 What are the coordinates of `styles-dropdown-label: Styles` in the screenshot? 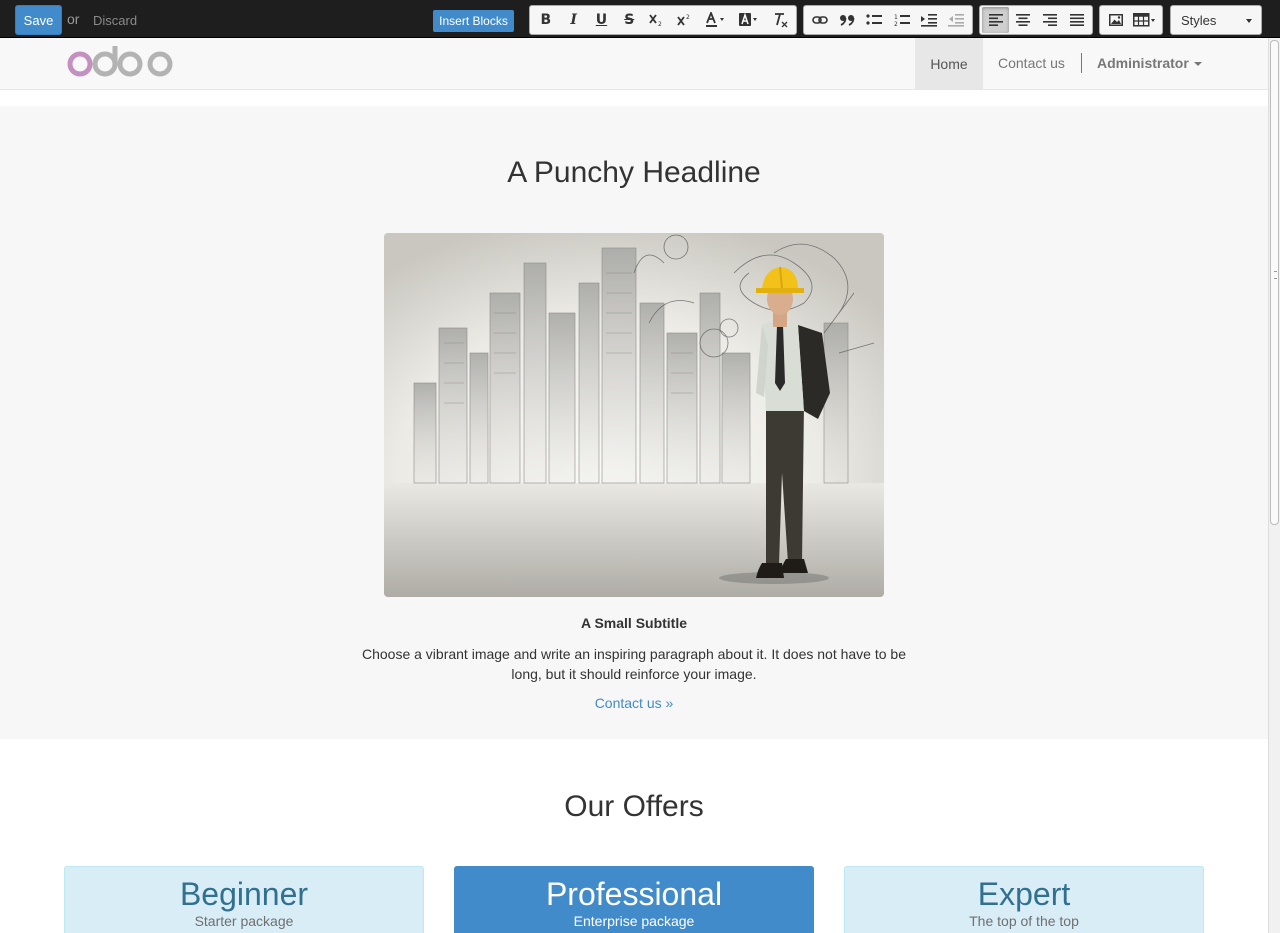 It's located at (1199, 20).